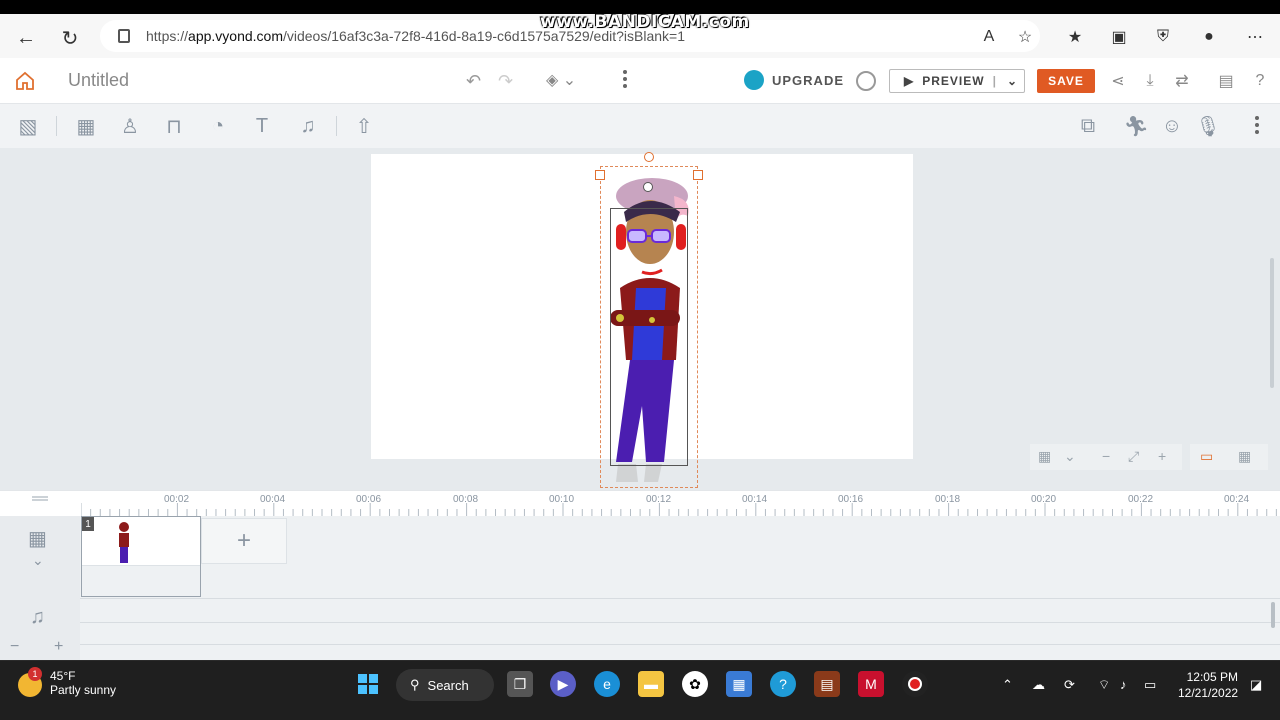 This screenshot has height=720, width=1280. I want to click on stage-scrollbar, so click(1272, 323).